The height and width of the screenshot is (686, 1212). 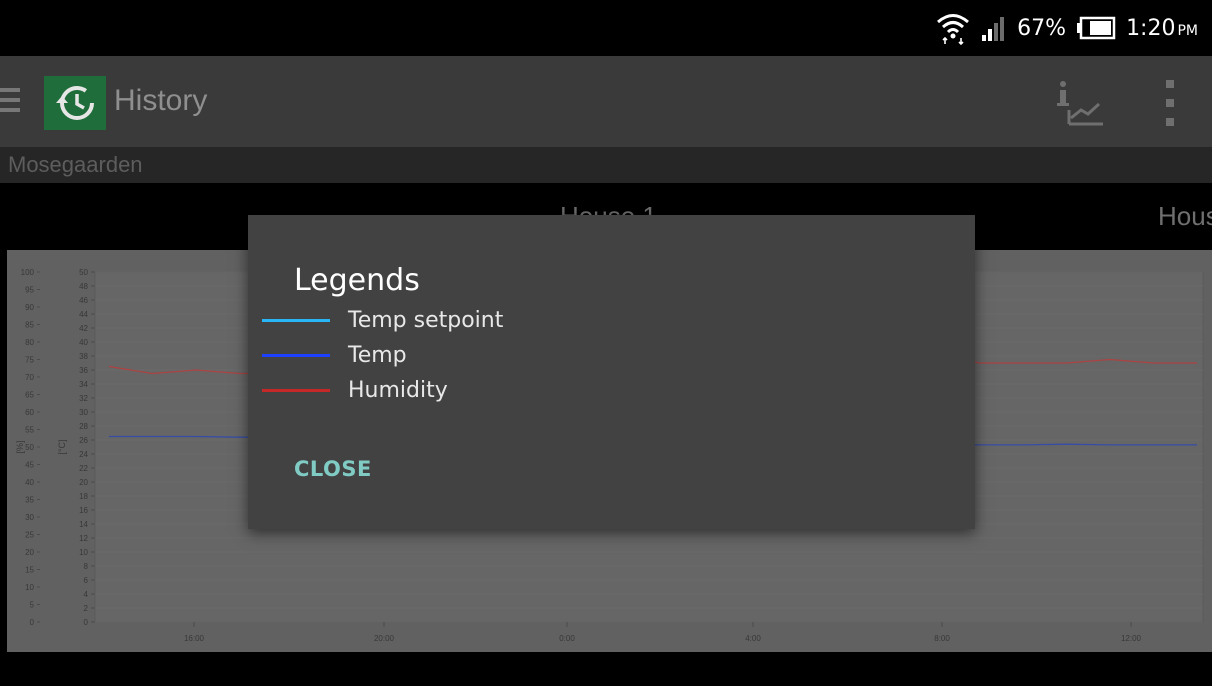 I want to click on legend-swatch-temp, so click(x=296, y=355).